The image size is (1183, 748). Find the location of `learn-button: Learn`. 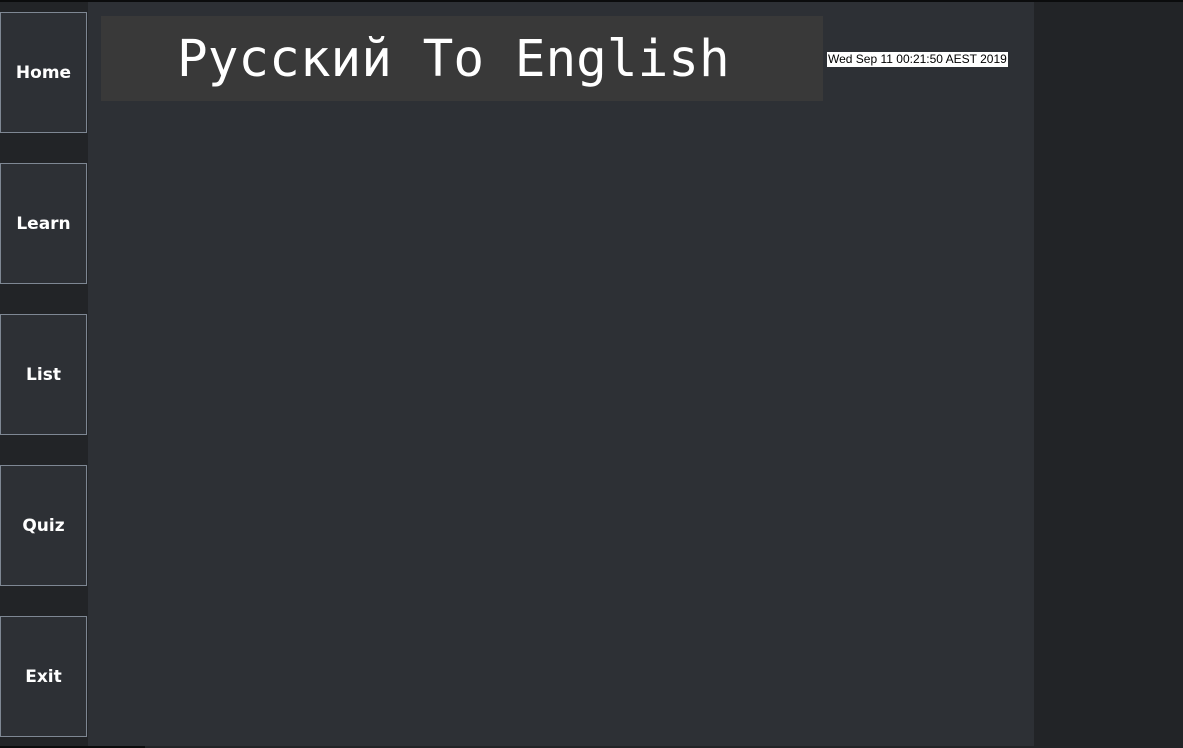

learn-button: Learn is located at coordinates (43, 223).